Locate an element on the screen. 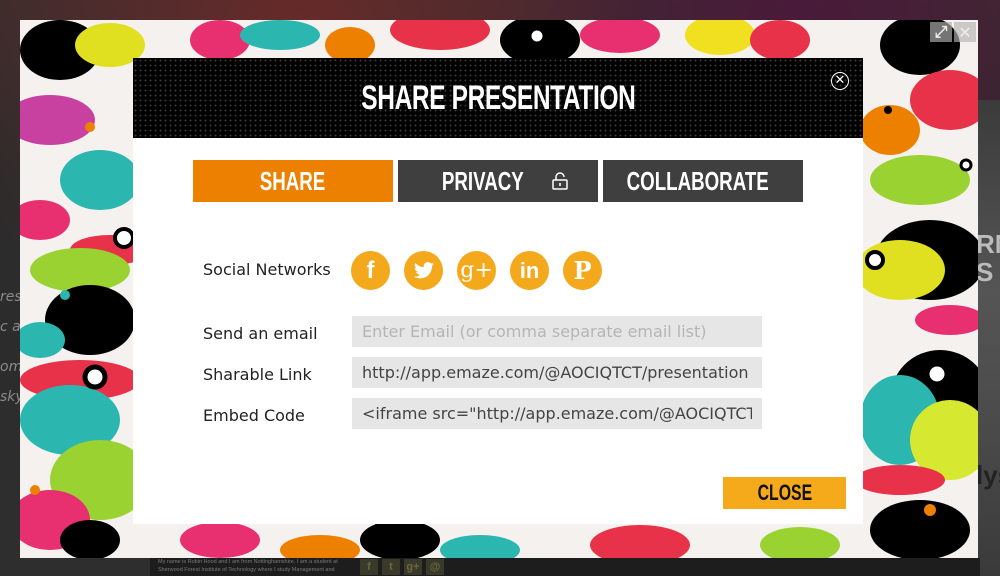 The width and height of the screenshot is (1000, 576). sharable-link-label: Sharable Link is located at coordinates (257, 374).